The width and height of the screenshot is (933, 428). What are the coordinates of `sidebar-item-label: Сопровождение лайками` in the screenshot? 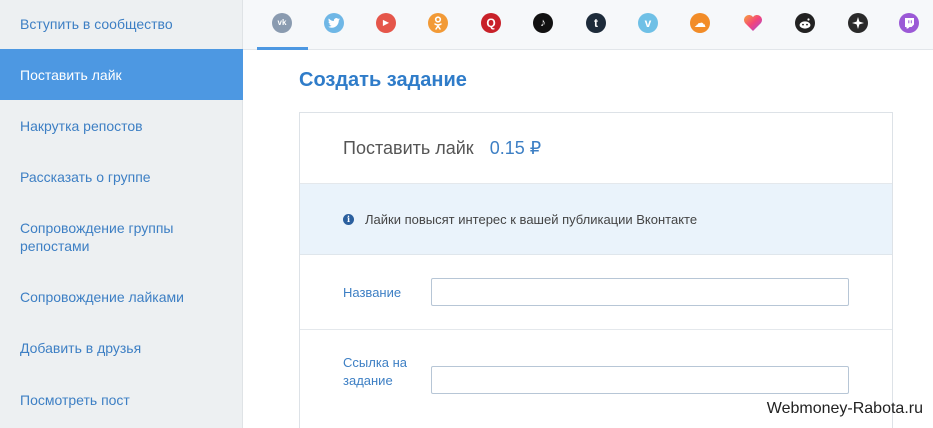 It's located at (102, 297).